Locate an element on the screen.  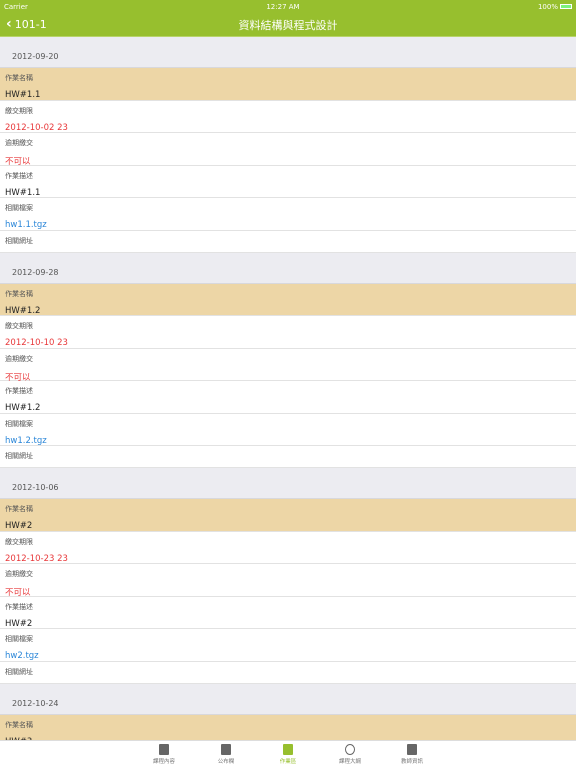
row-files: 相關檔案 hw2.tgz is located at coordinates (288, 645).